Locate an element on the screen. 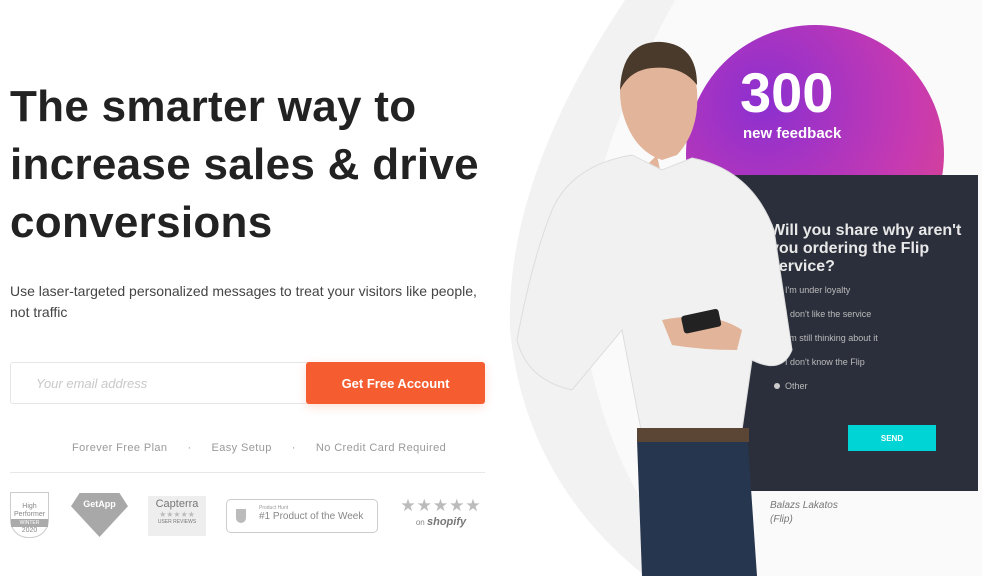  perk: Forever Free Plan is located at coordinates (120, 448).